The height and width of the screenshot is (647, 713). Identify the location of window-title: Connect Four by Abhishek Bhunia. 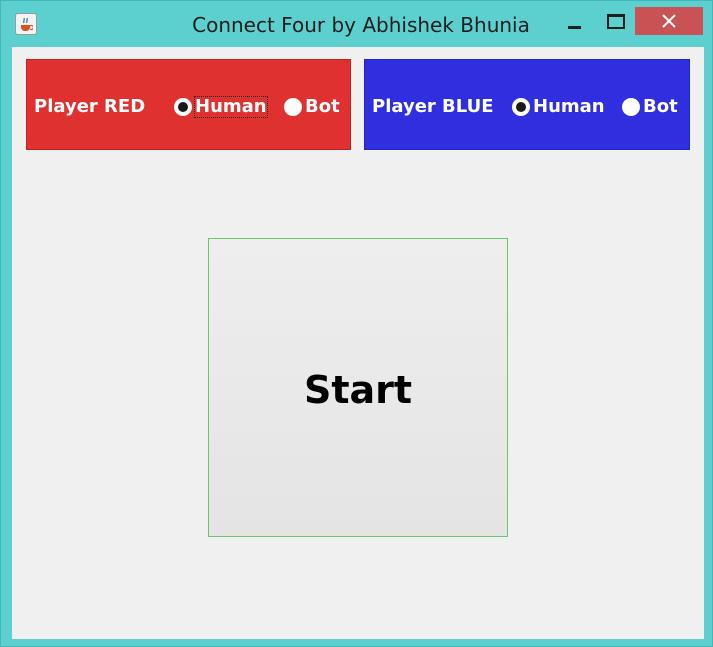
(361, 25).